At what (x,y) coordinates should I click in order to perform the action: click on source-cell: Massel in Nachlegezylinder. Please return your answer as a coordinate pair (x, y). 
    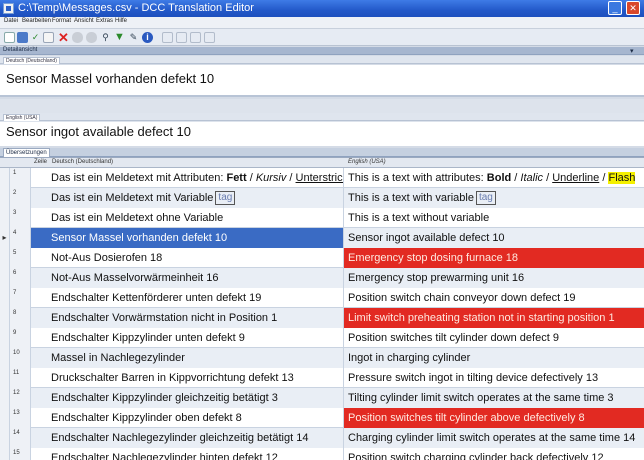
    Looking at the image, I should click on (187, 358).